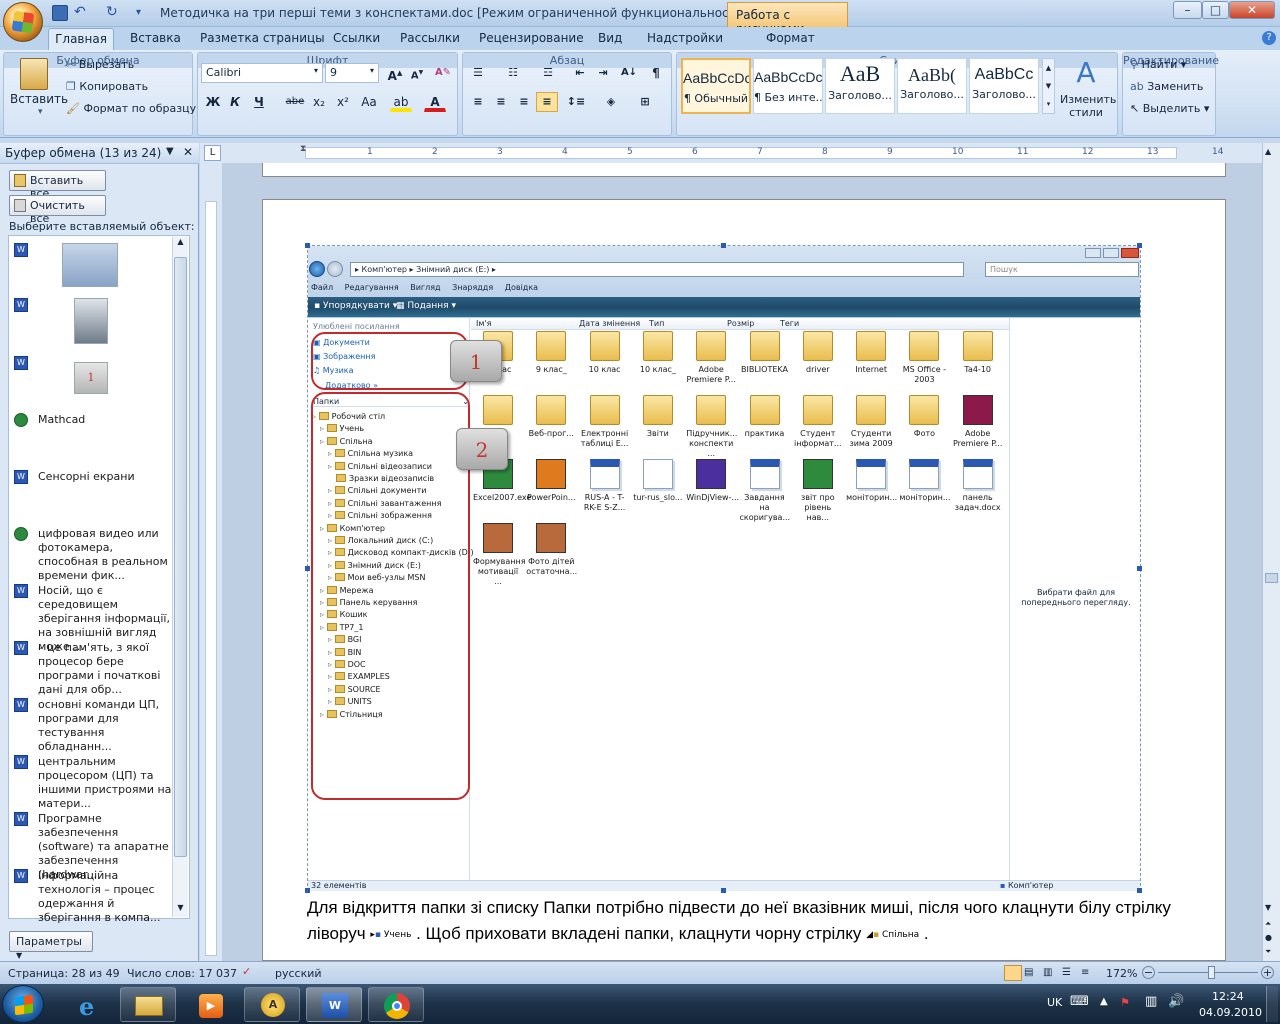 This screenshot has height=1024, width=1280. Describe the element at coordinates (1230, 1012) in the screenshot. I see `clock-date: 04.09.2010` at that location.